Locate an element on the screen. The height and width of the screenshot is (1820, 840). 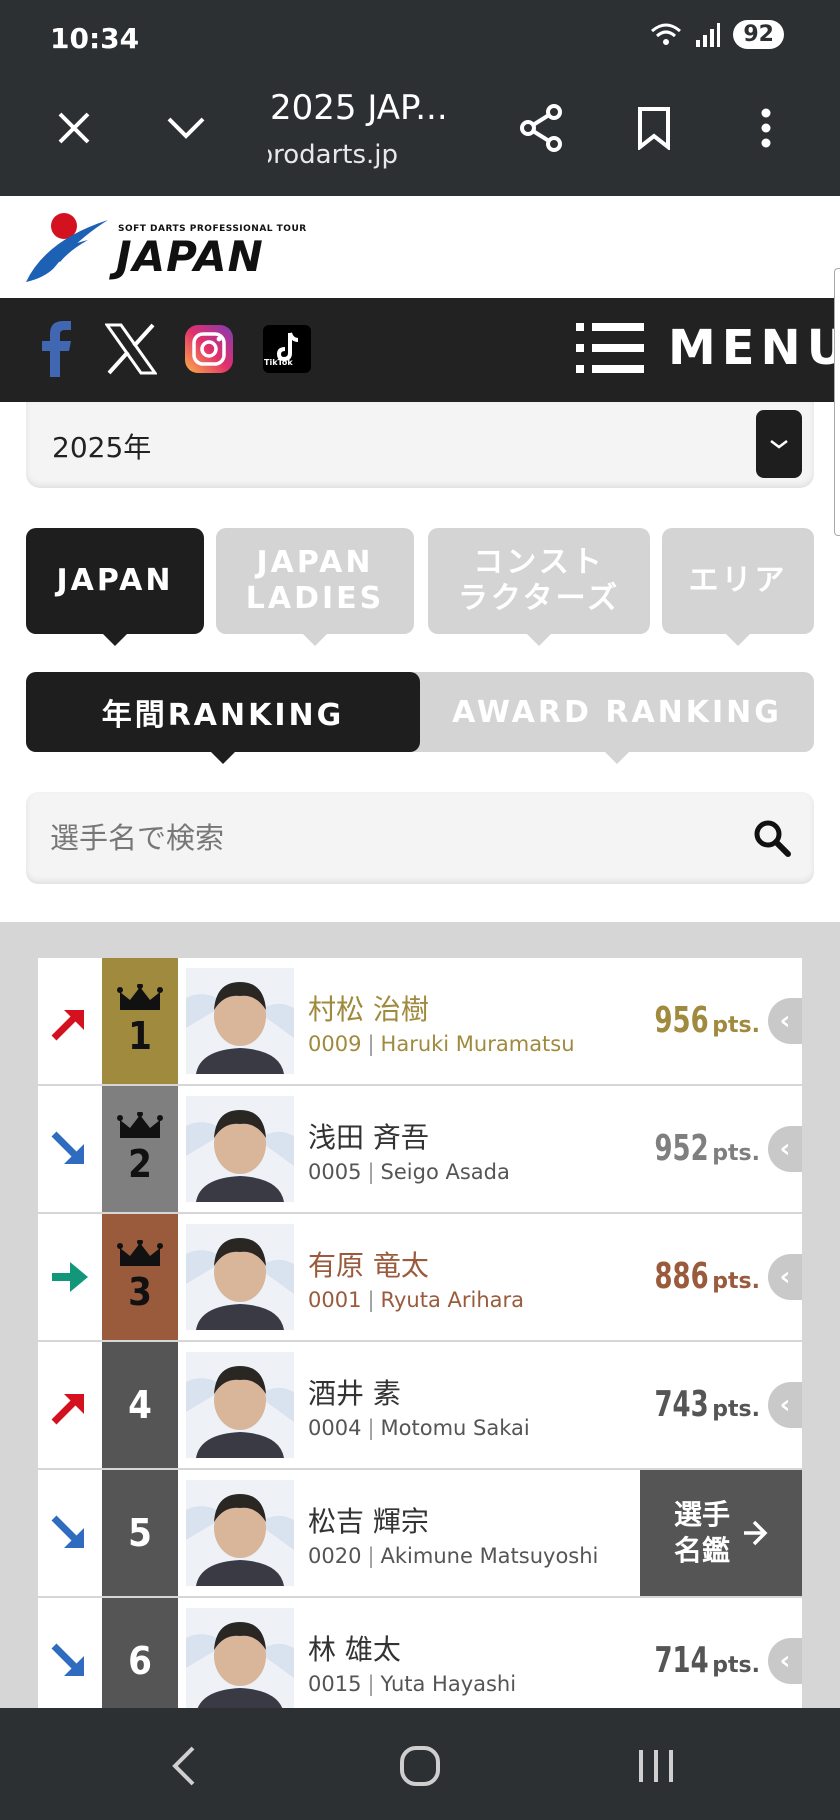
instagram-link is located at coordinates (209, 349).